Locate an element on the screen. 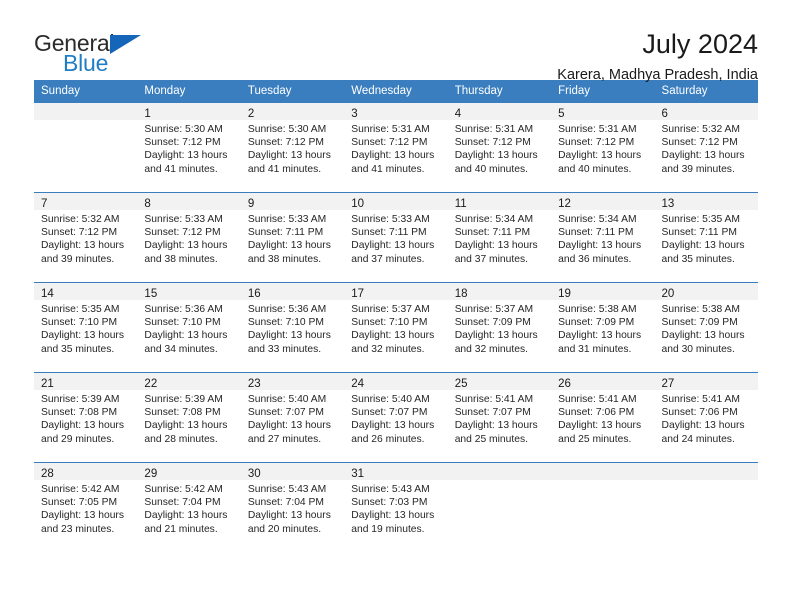  day-number-band: 17 is located at coordinates (396, 291).